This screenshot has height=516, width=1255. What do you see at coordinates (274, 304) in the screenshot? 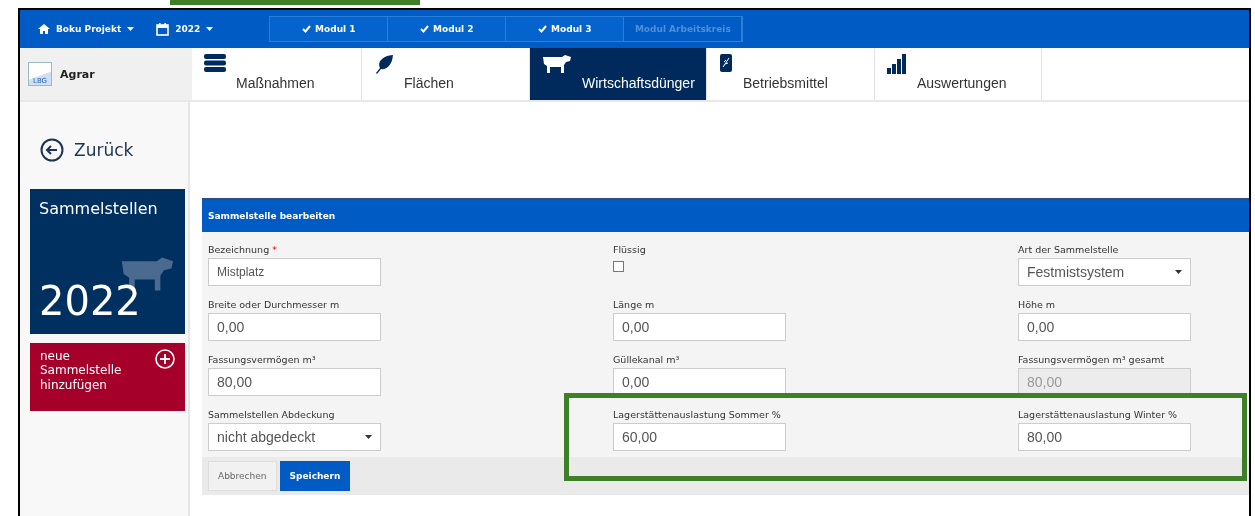
I see `field-label: Breite oder Durchmesser m` at bounding box center [274, 304].